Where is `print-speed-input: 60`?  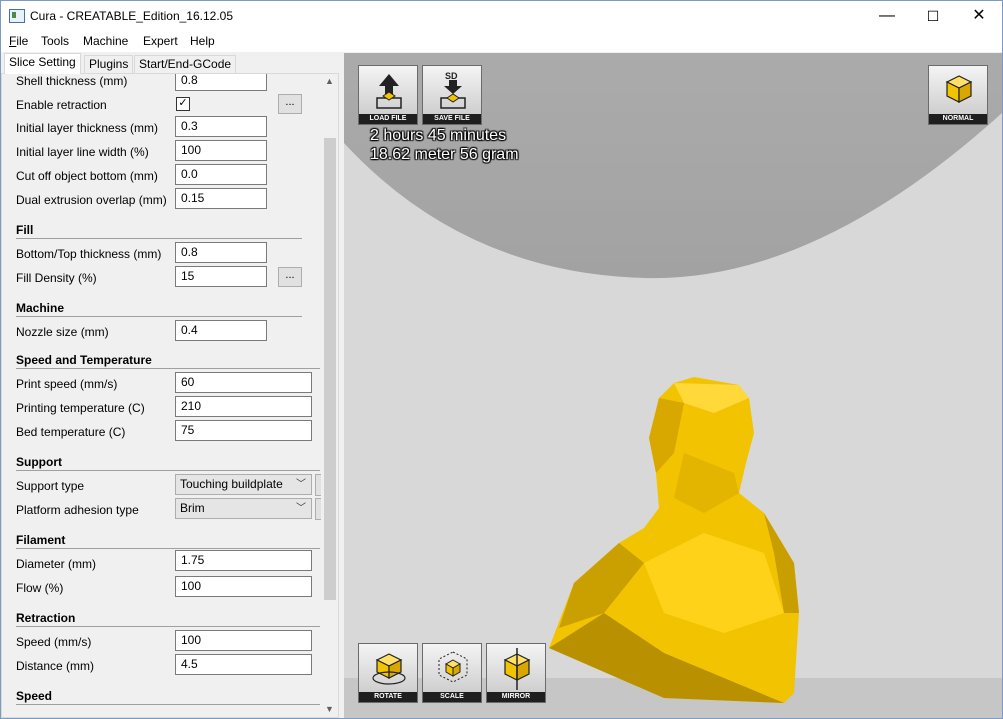 print-speed-input: 60 is located at coordinates (243, 382).